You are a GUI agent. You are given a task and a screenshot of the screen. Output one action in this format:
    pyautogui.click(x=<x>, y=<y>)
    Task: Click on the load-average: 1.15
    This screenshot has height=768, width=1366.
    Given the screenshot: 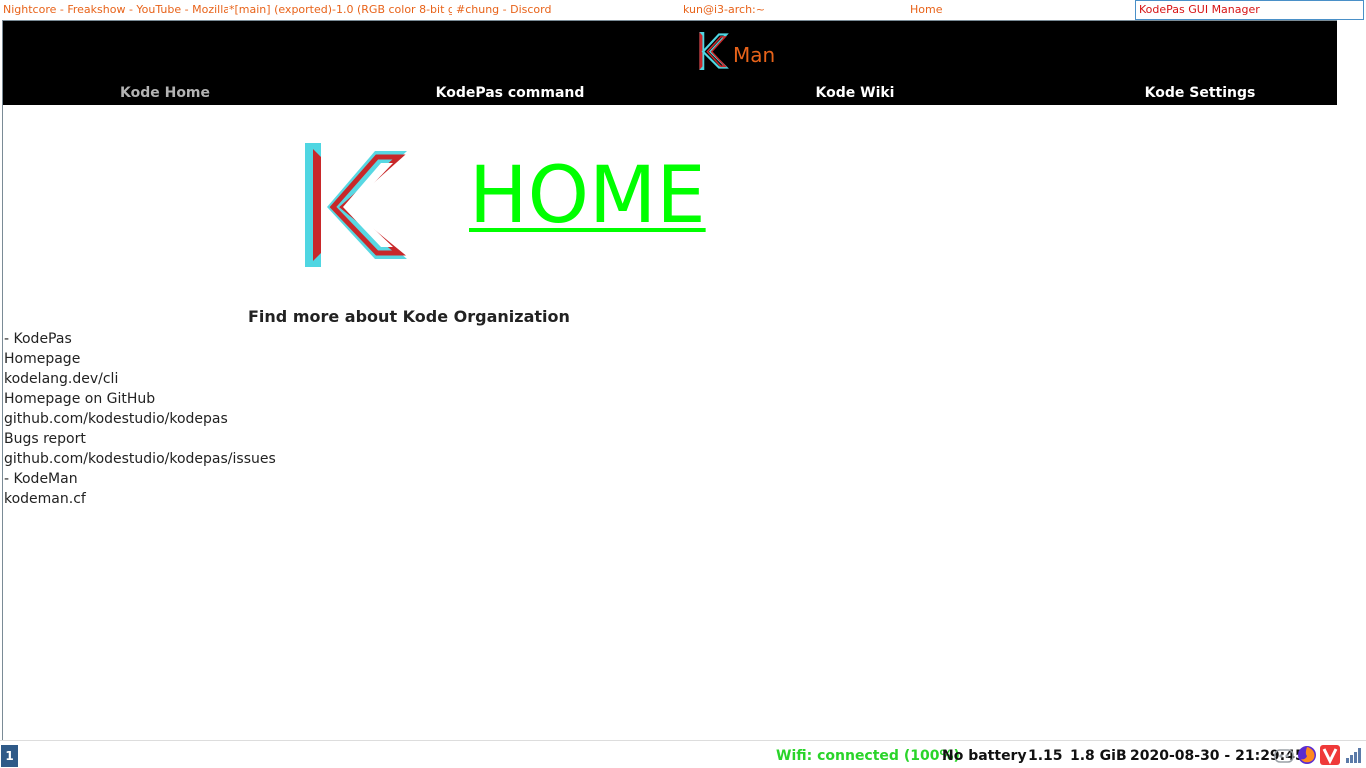 What is the action you would take?
    pyautogui.click(x=1045, y=756)
    